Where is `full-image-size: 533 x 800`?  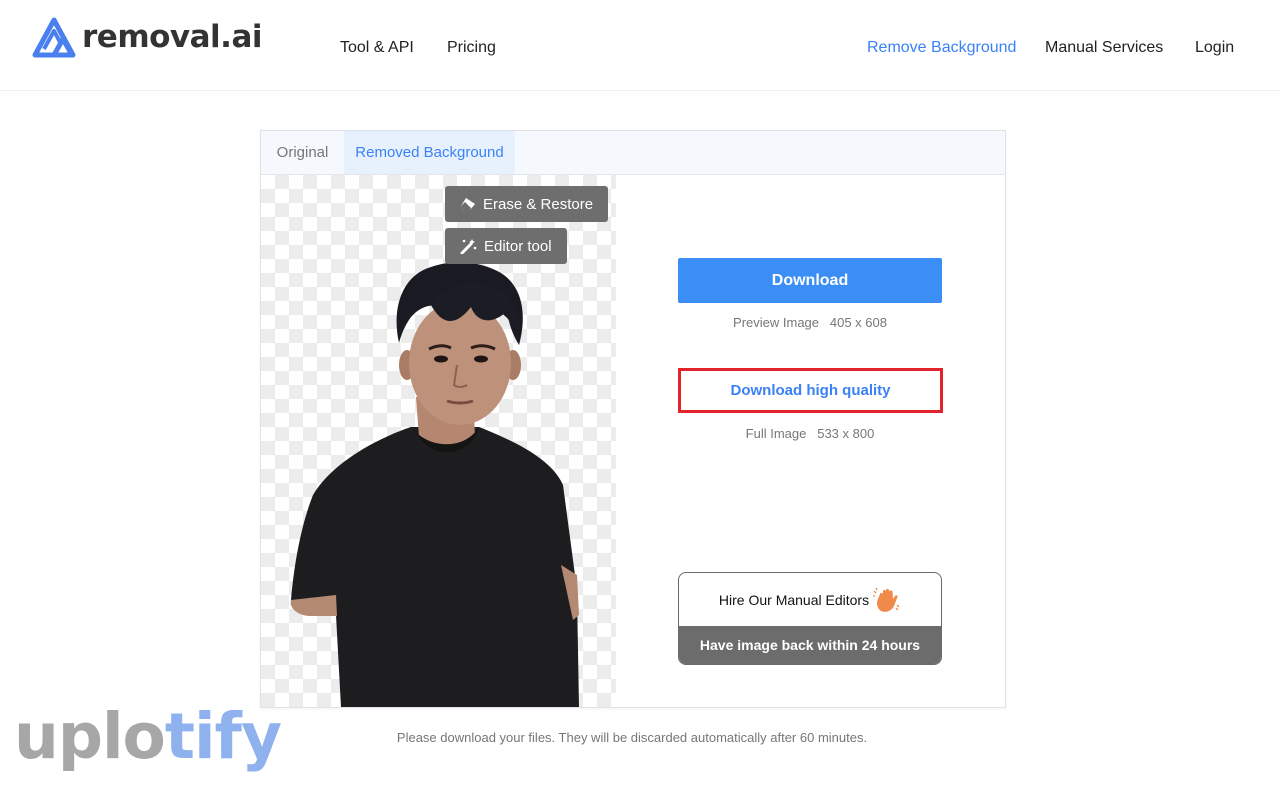
full-image-size: 533 x 800 is located at coordinates (846, 433).